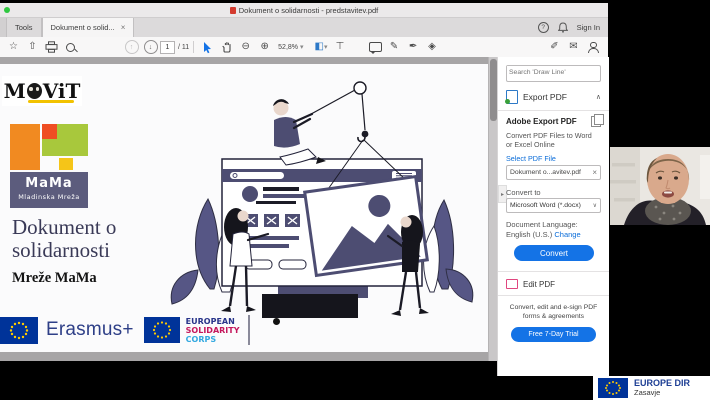 This screenshot has height=400, width=710. What do you see at coordinates (90, 329) in the screenshot?
I see `erasmus-label: Erasmus+` at bounding box center [90, 329].